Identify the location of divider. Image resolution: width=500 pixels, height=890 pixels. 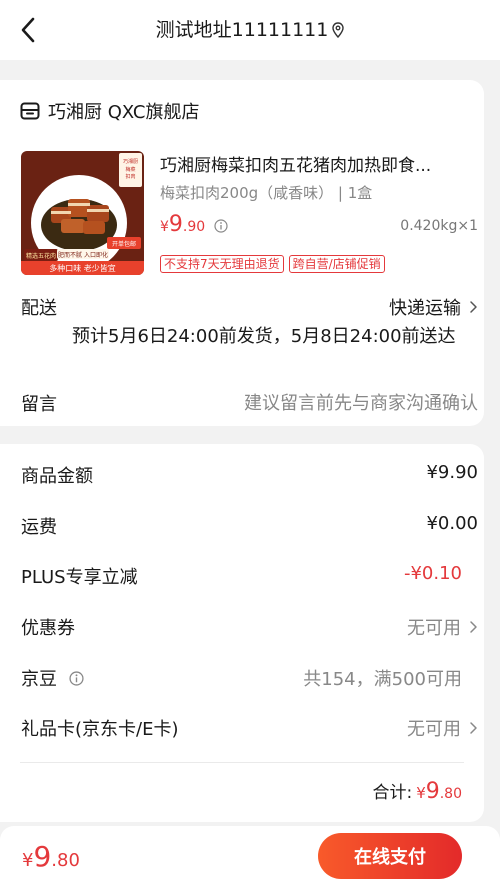
(242, 762).